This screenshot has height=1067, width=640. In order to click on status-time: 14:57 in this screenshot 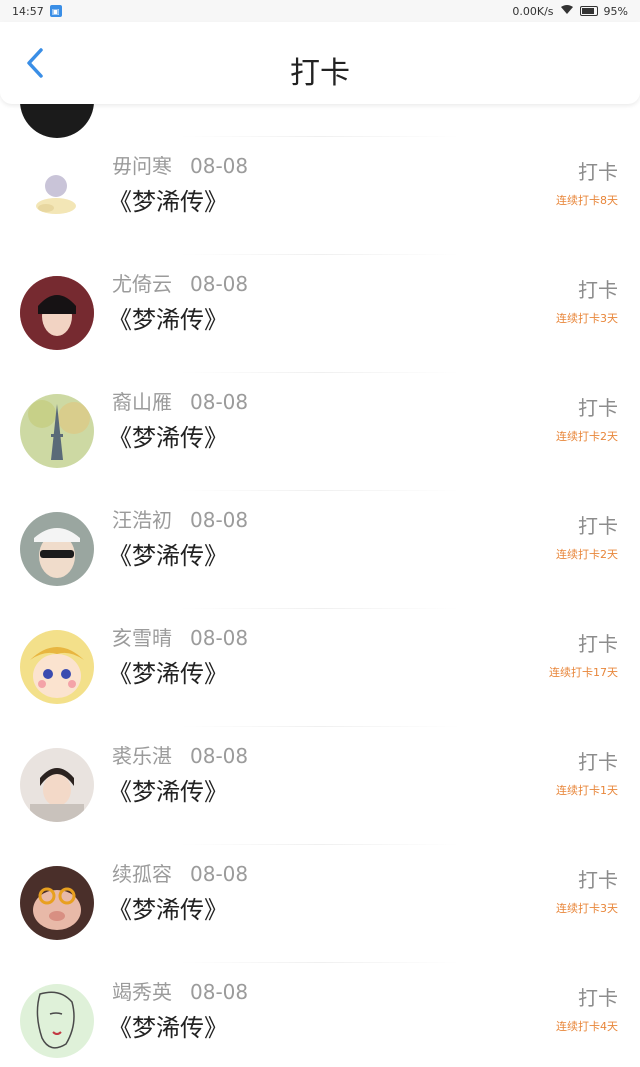, I will do `click(28, 11)`.